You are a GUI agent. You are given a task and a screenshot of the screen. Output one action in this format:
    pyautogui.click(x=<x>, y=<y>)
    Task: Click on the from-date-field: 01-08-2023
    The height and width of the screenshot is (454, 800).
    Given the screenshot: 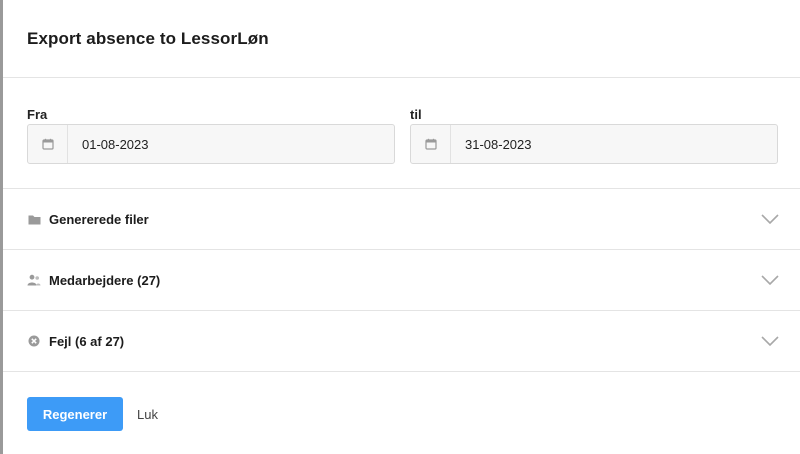 What is the action you would take?
    pyautogui.click(x=211, y=144)
    